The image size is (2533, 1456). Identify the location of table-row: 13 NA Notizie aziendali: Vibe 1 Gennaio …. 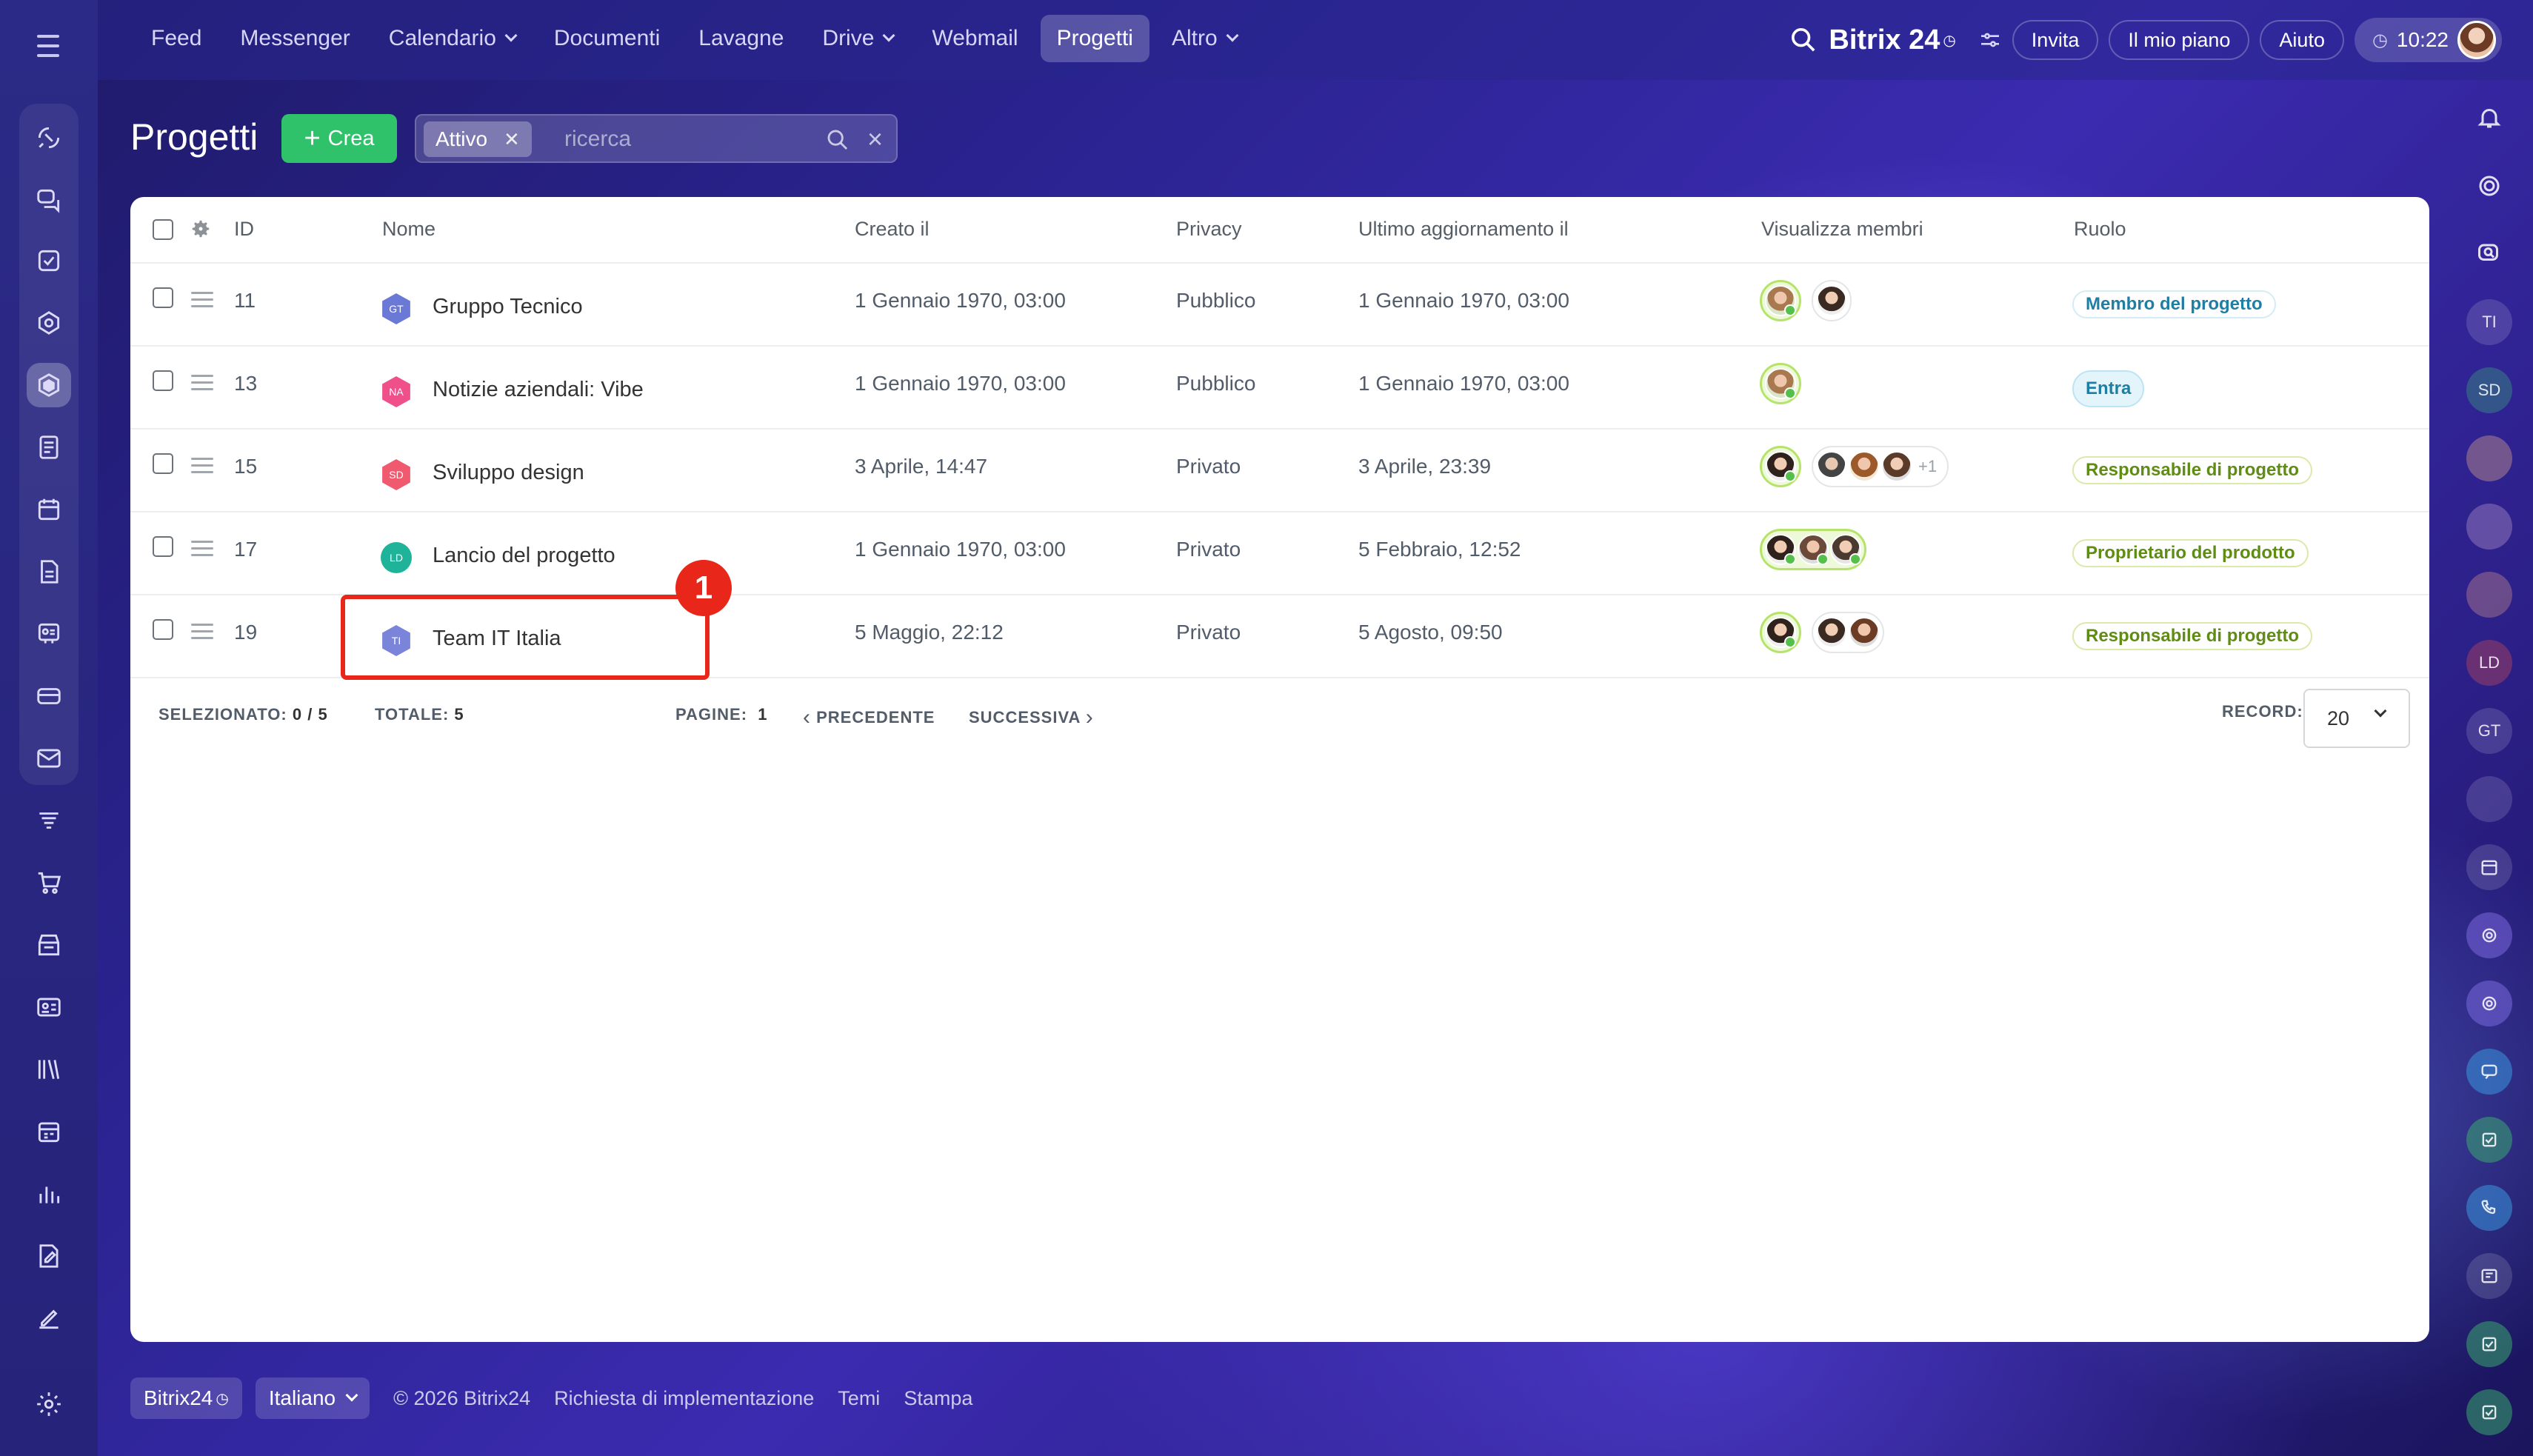
(1279, 388).